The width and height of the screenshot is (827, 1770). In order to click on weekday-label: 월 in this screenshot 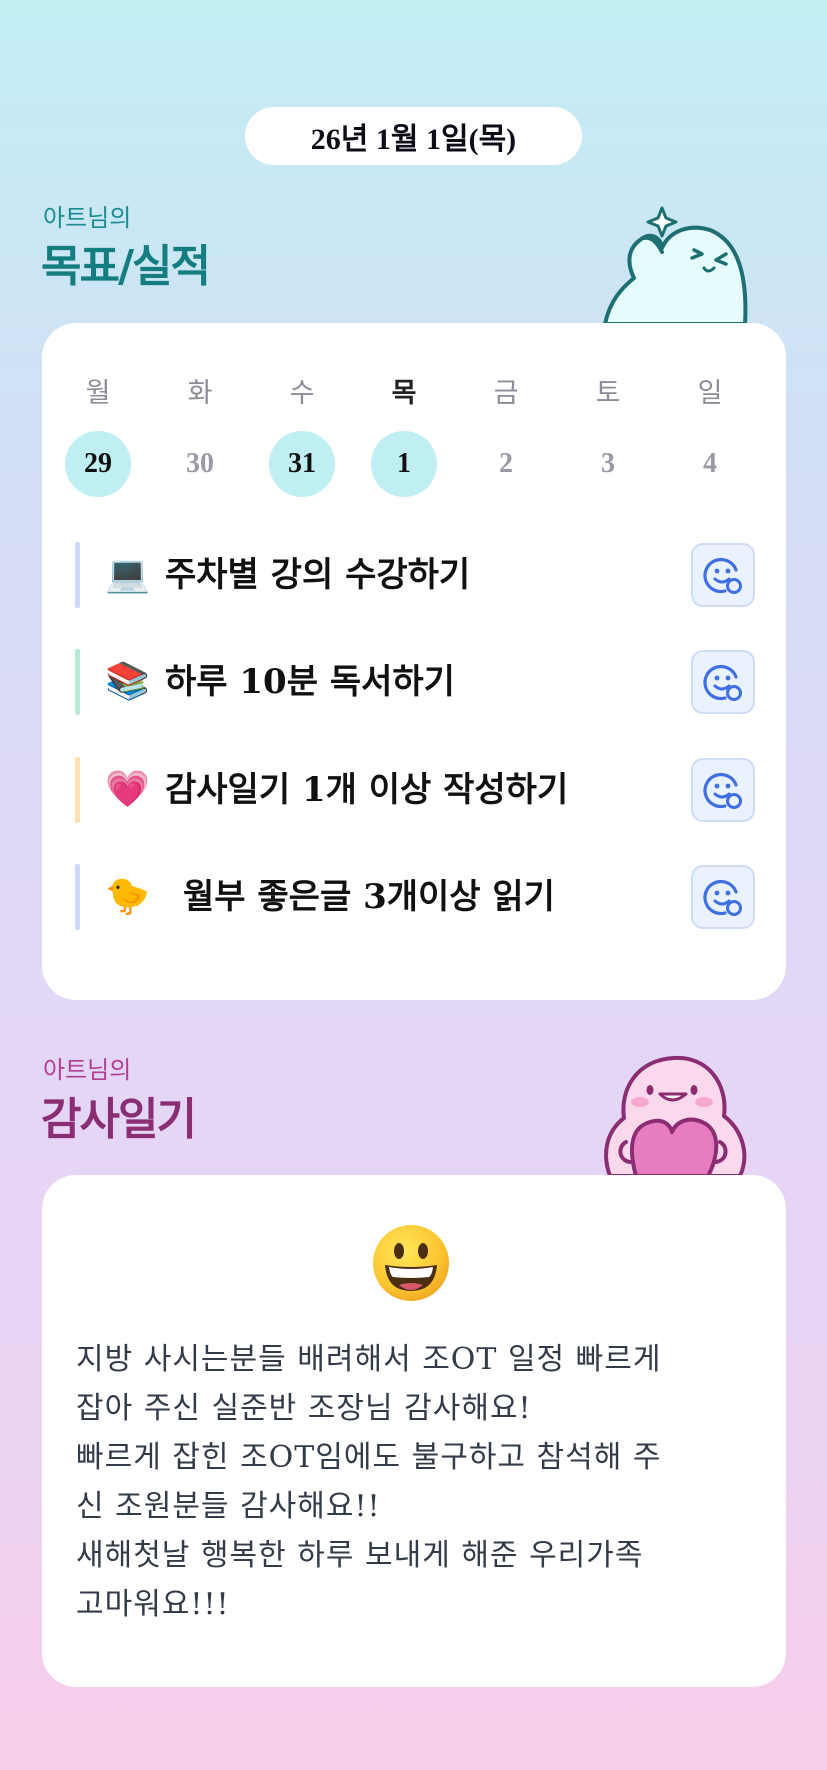, I will do `click(98, 393)`.